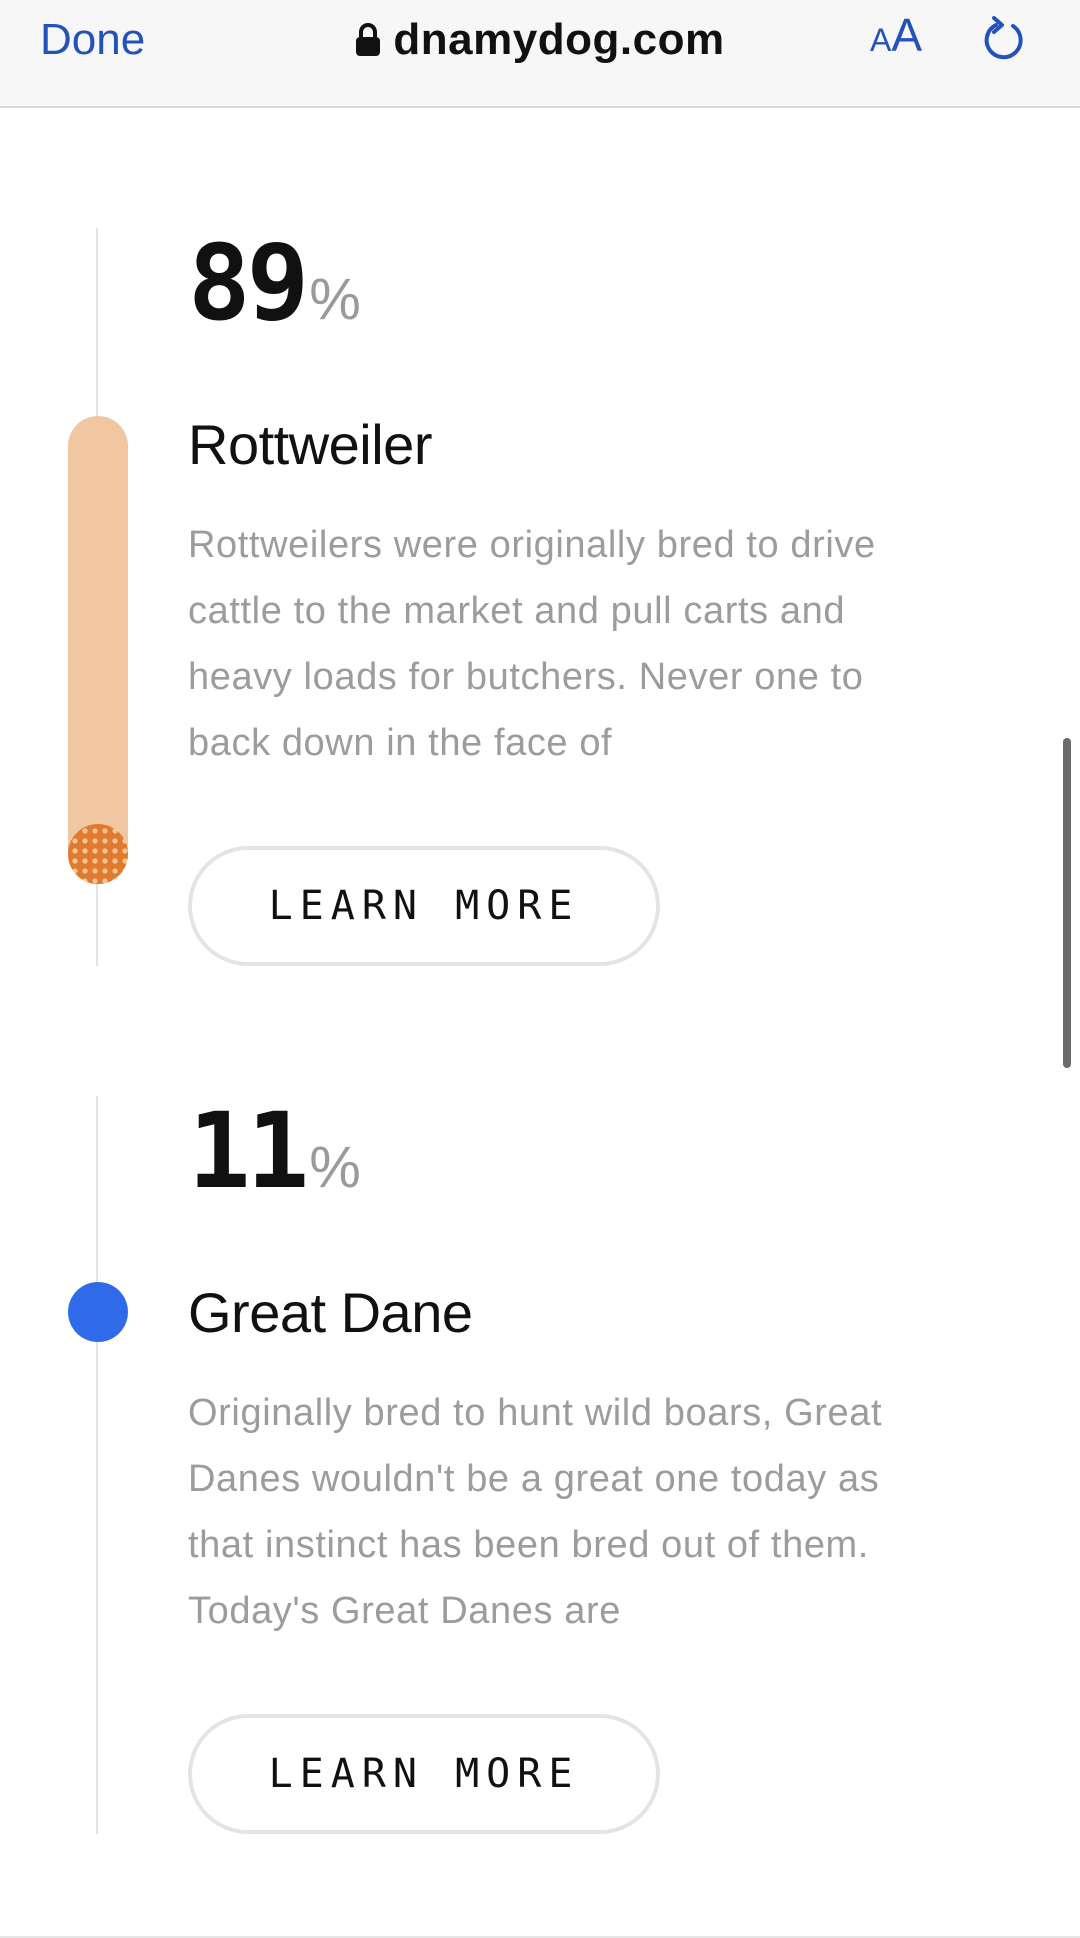 The image size is (1080, 1938). What do you see at coordinates (907, 35) in the screenshot?
I see `text-size-large-glyph: A` at bounding box center [907, 35].